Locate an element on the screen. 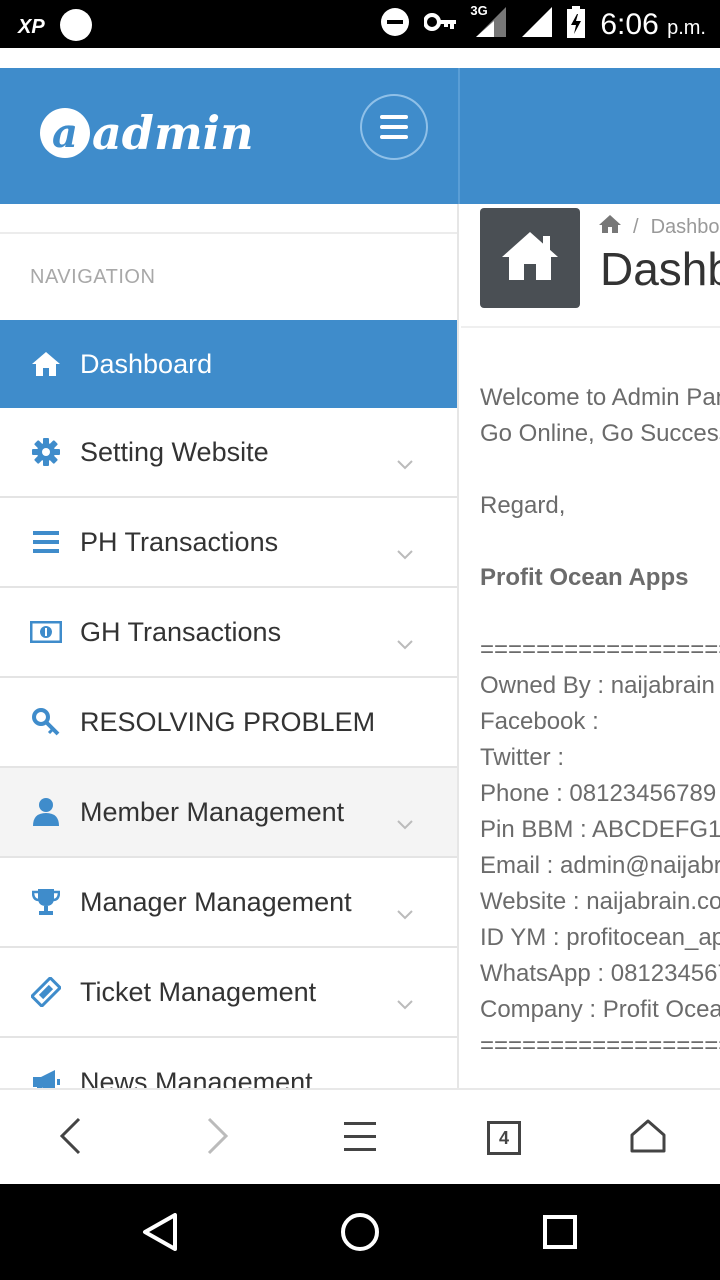  sidebar-item-manager-management: Manager Management is located at coordinates (228, 903).